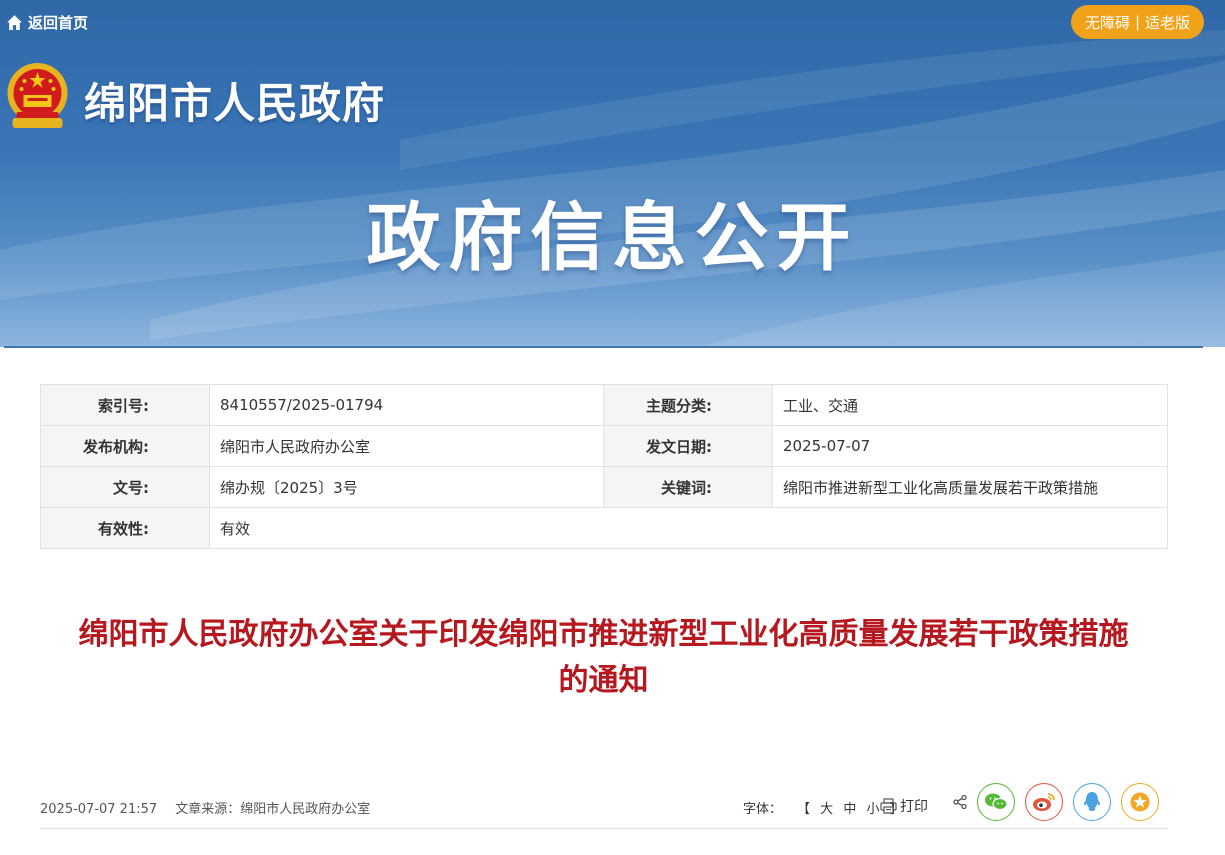 The width and height of the screenshot is (1225, 855). I want to click on table-row: 发布机构: 绵阳市人民政府办公室 发文日期: 2025-07-07, so click(604, 446).